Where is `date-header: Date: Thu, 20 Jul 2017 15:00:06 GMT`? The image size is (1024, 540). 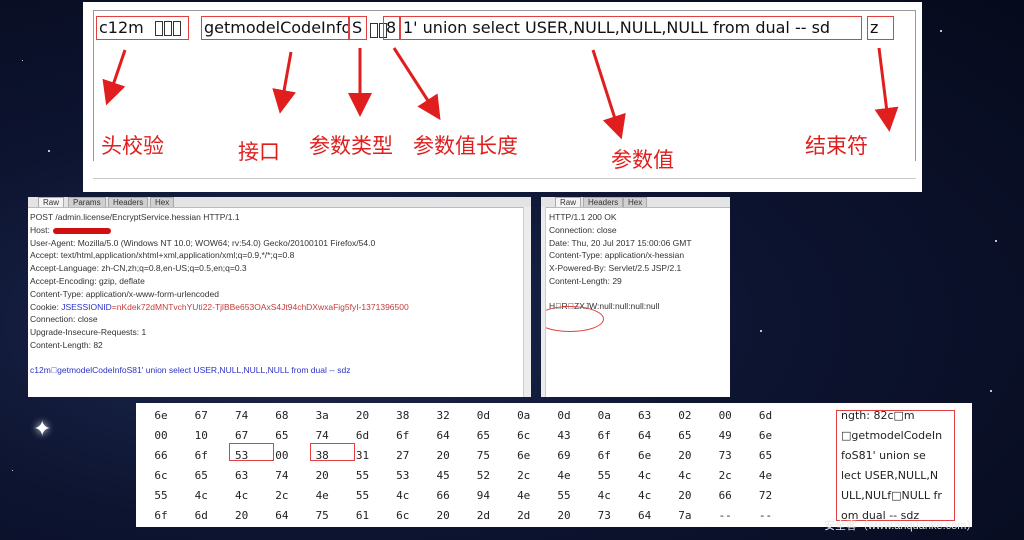 date-header: Date: Thu, 20 Jul 2017 15:00:06 GMT is located at coordinates (620, 242).